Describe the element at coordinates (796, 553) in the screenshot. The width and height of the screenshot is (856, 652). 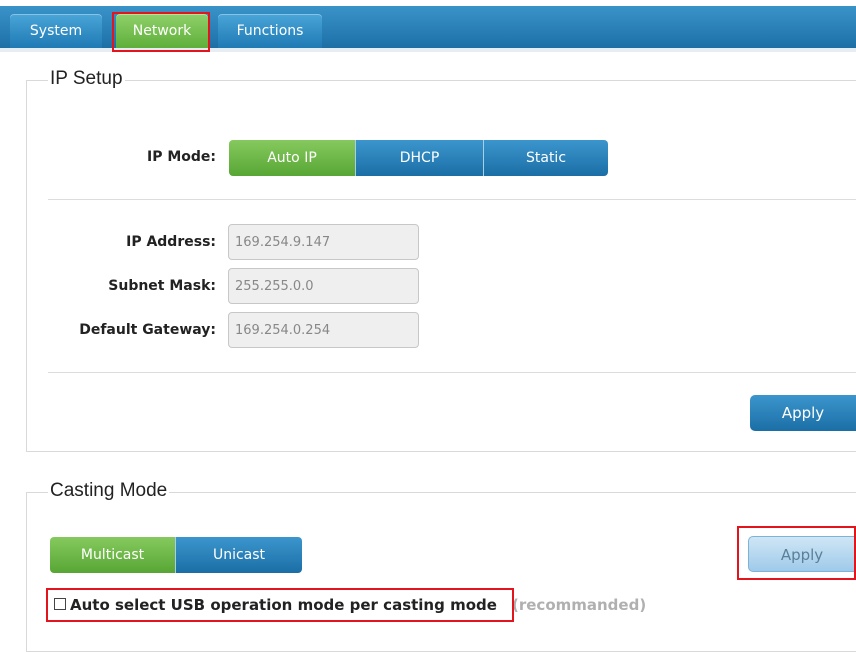
I see `casting-apply-highlight` at that location.